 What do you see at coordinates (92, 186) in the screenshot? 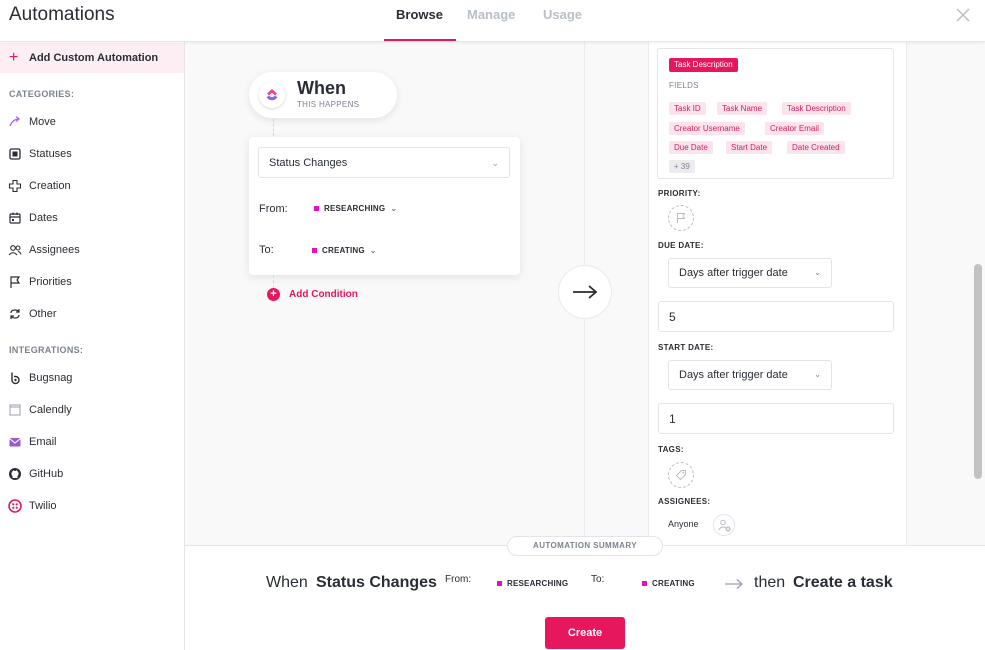
I see `sidebar-item-creation: Creation` at bounding box center [92, 186].